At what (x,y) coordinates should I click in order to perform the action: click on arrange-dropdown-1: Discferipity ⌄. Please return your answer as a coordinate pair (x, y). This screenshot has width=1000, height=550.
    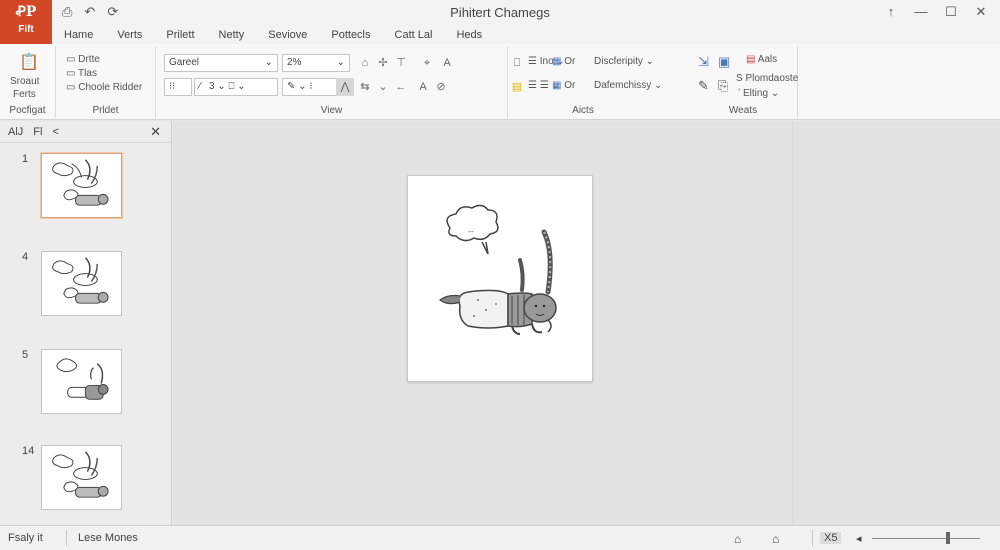
    Looking at the image, I should click on (624, 61).